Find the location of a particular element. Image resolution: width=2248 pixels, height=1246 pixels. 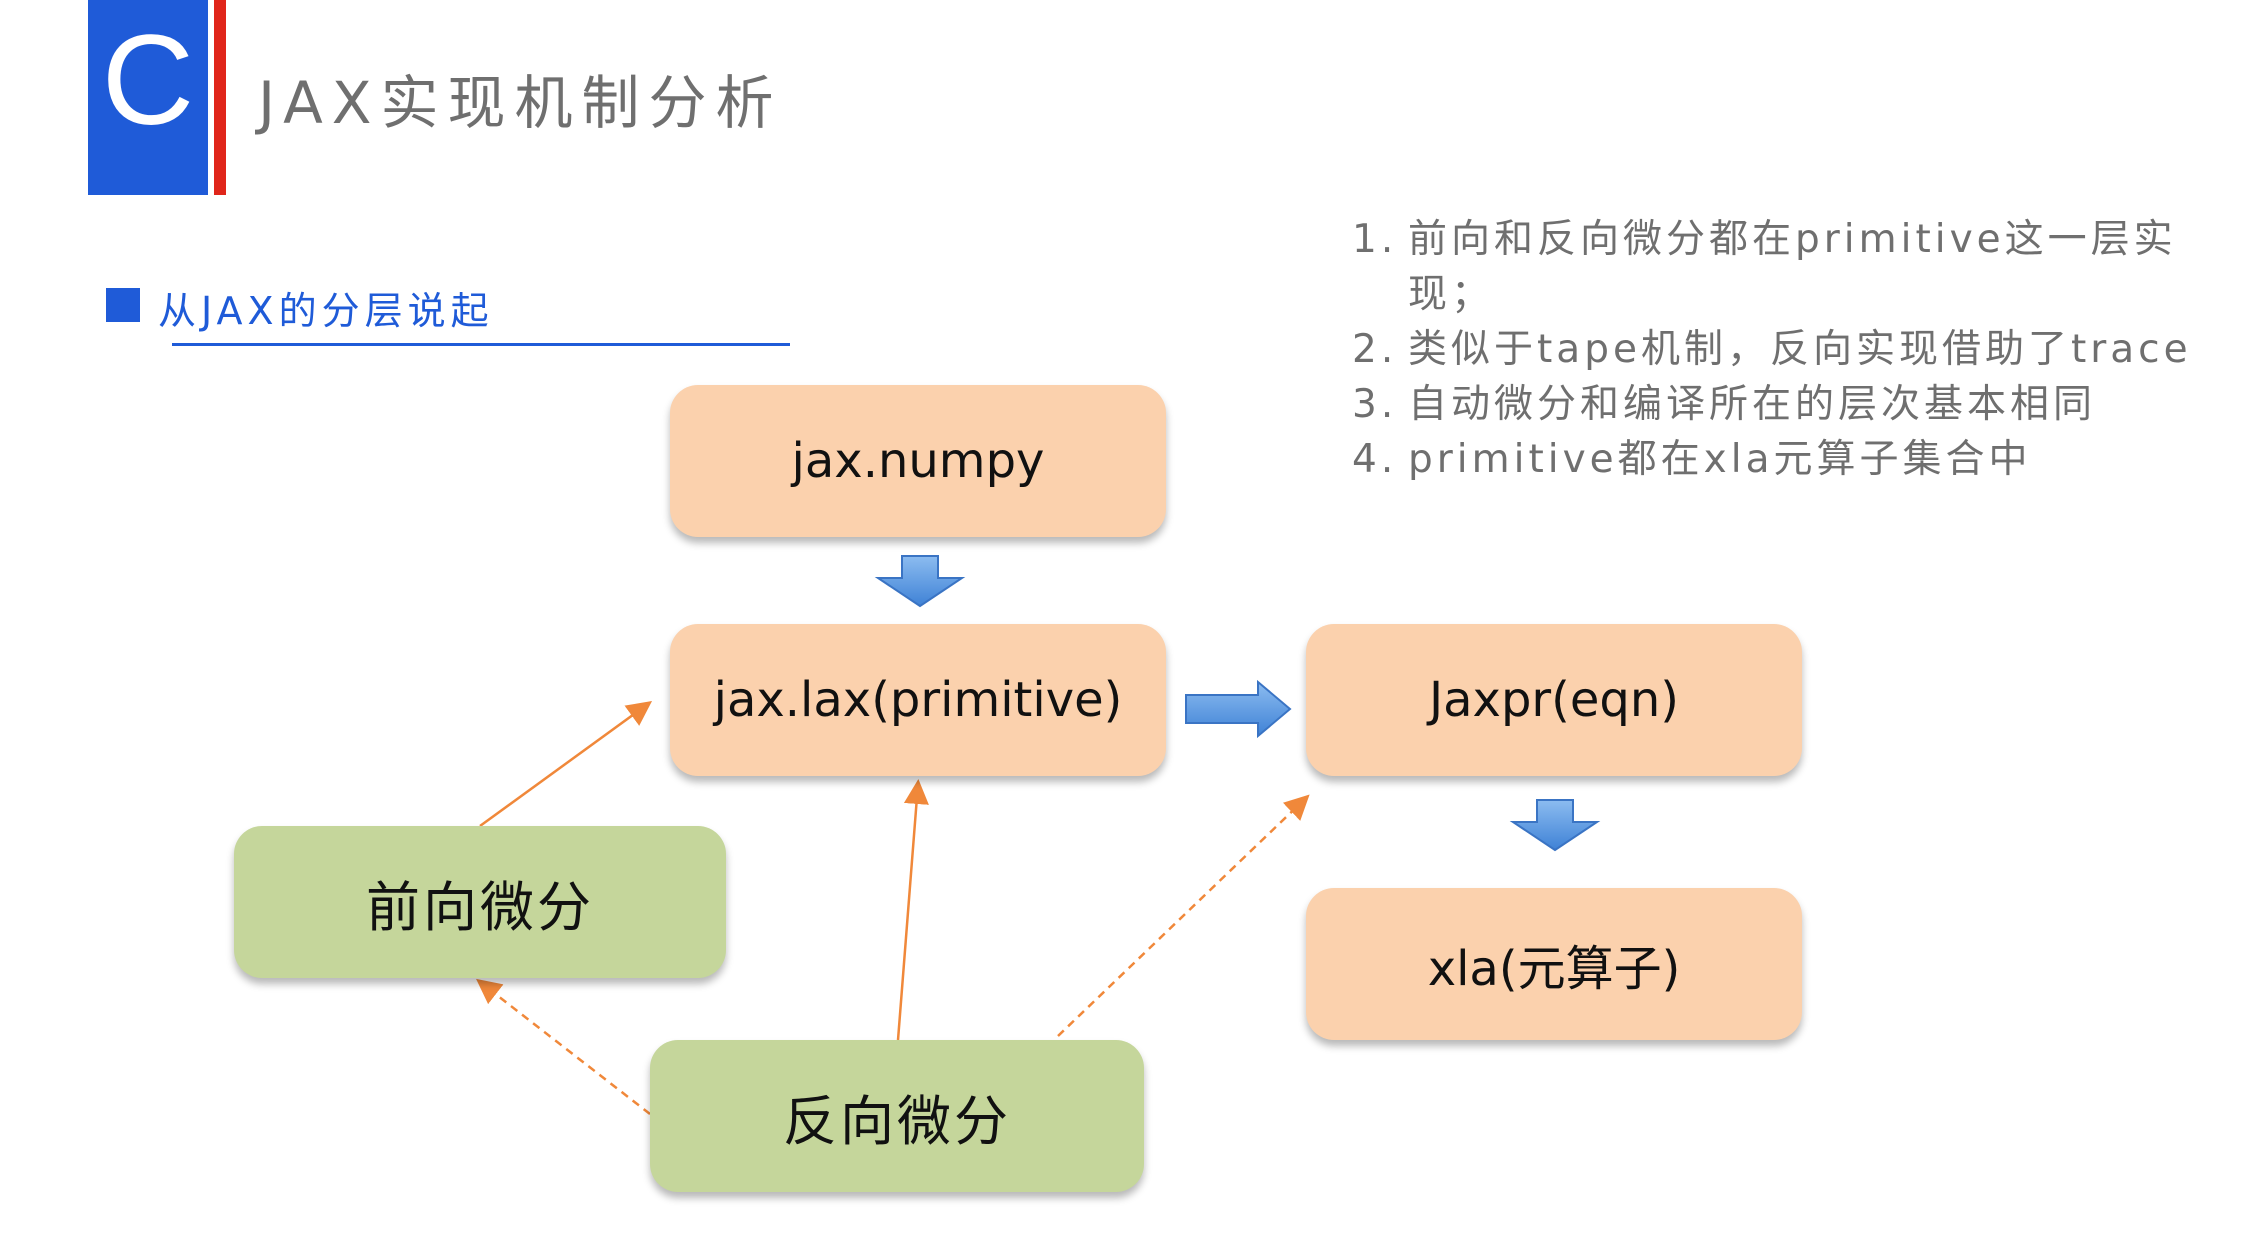

arrow-reverse-to-lax is located at coordinates (912, 910).